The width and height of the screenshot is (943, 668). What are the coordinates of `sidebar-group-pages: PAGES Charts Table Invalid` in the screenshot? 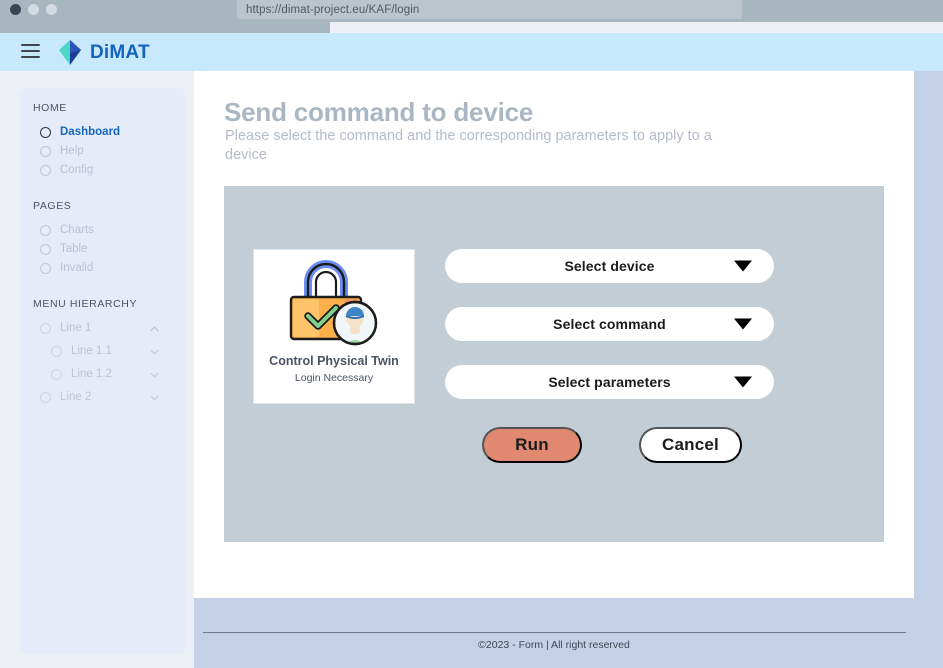 It's located at (102, 239).